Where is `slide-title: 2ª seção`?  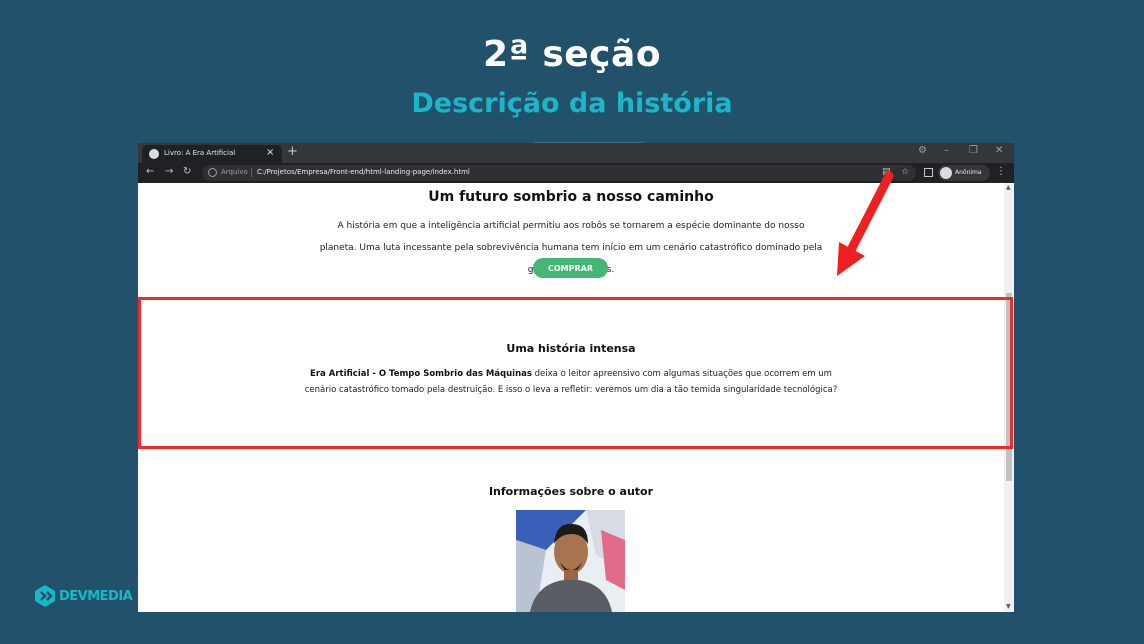 slide-title: 2ª seção is located at coordinates (572, 54).